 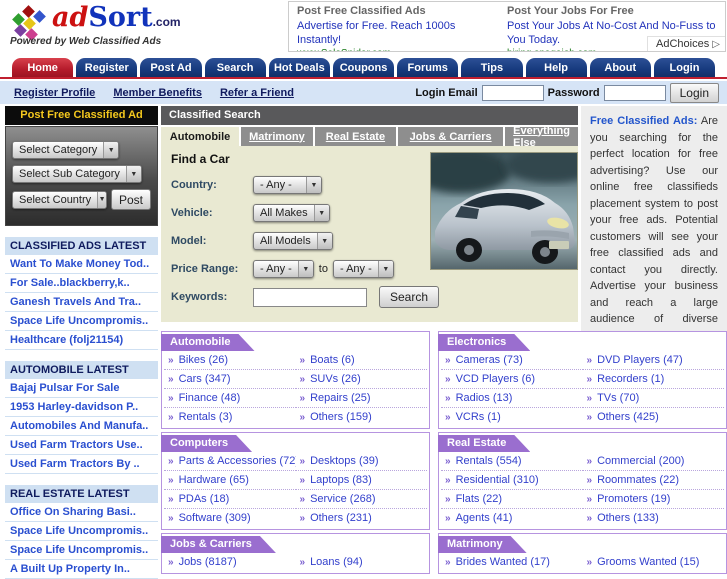 What do you see at coordinates (504, 211) in the screenshot?
I see `car-photo` at bounding box center [504, 211].